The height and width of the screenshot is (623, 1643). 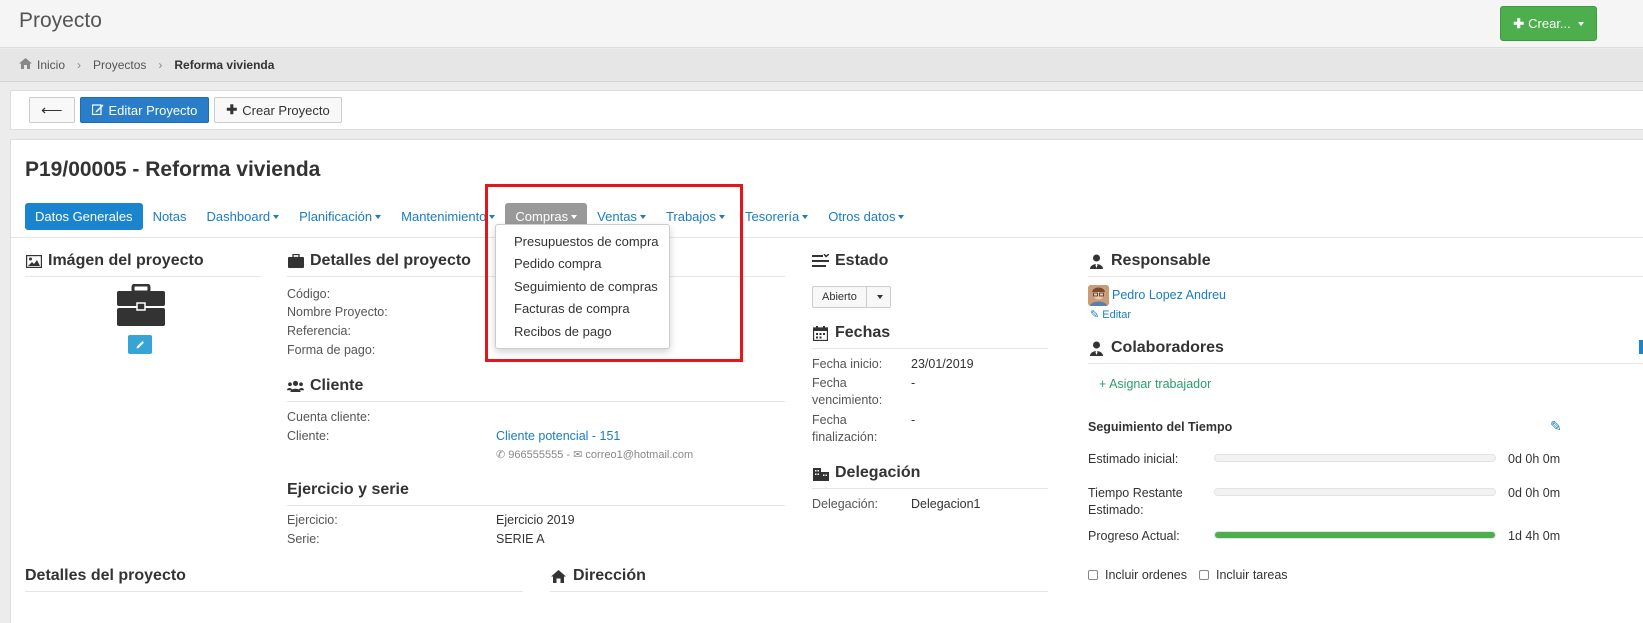 I want to click on tab-label: Mantenimiento, so click(x=444, y=216).